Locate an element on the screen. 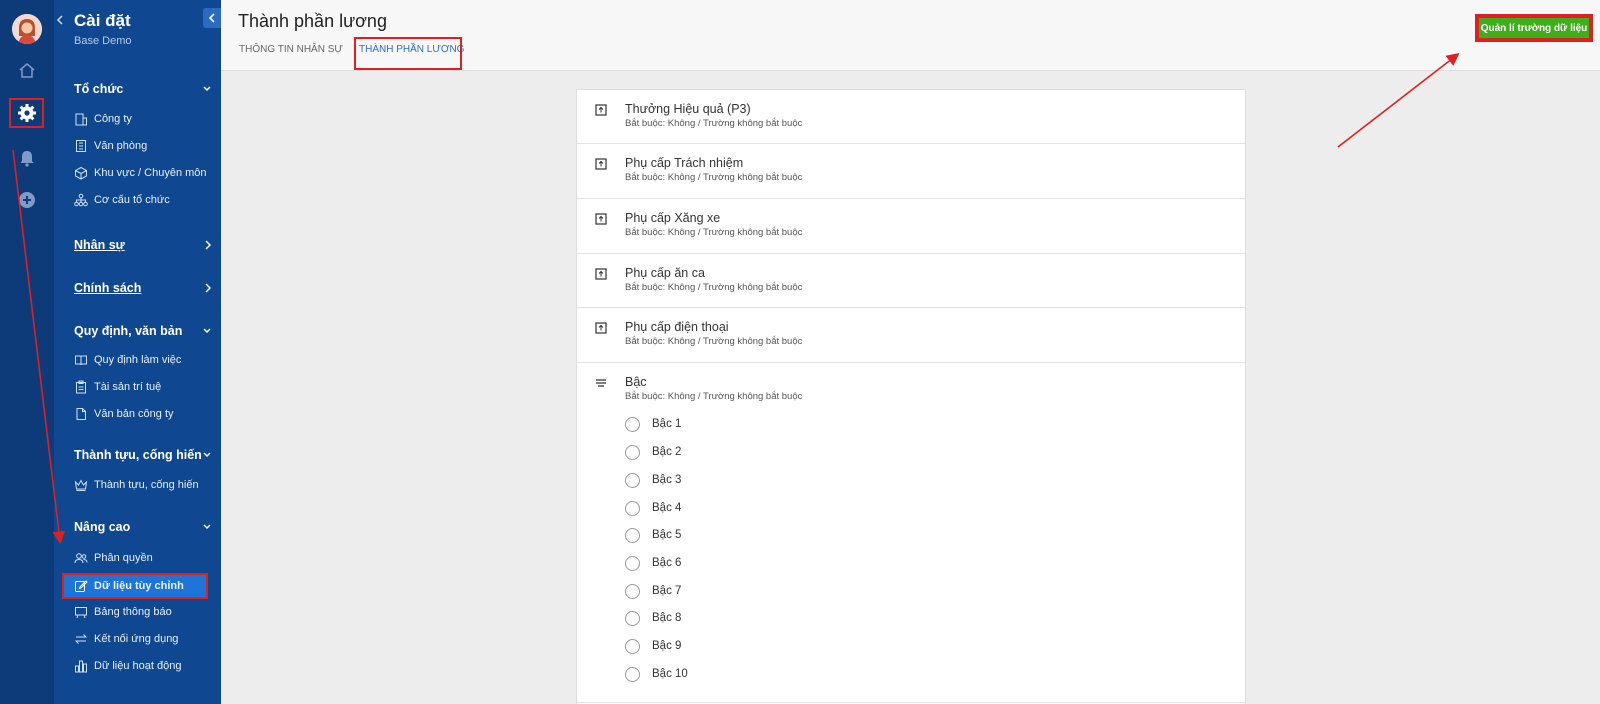 The height and width of the screenshot is (704, 1600). tab-thong-tin-nhan-su: THÔNG TIN NHÂN SỰ is located at coordinates (291, 49).